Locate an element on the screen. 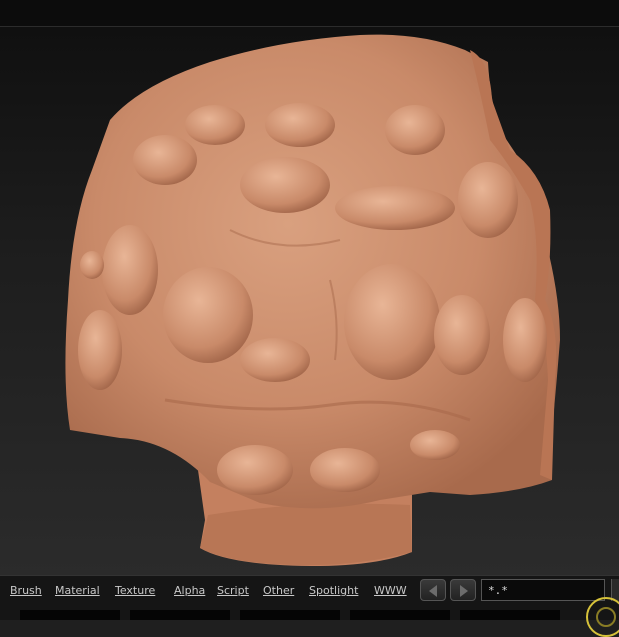 Image resolution: width=619 pixels, height=637 pixels. menu-script: Script is located at coordinates (233, 591).